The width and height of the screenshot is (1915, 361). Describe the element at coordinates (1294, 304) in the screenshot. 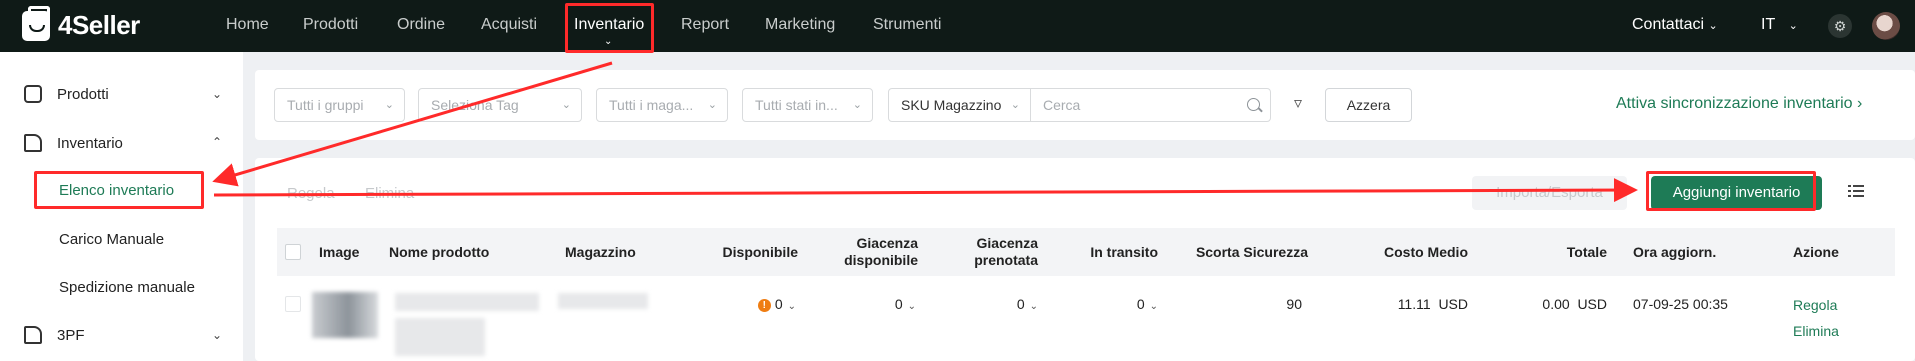

I see `safety-stock-value: 90` at that location.